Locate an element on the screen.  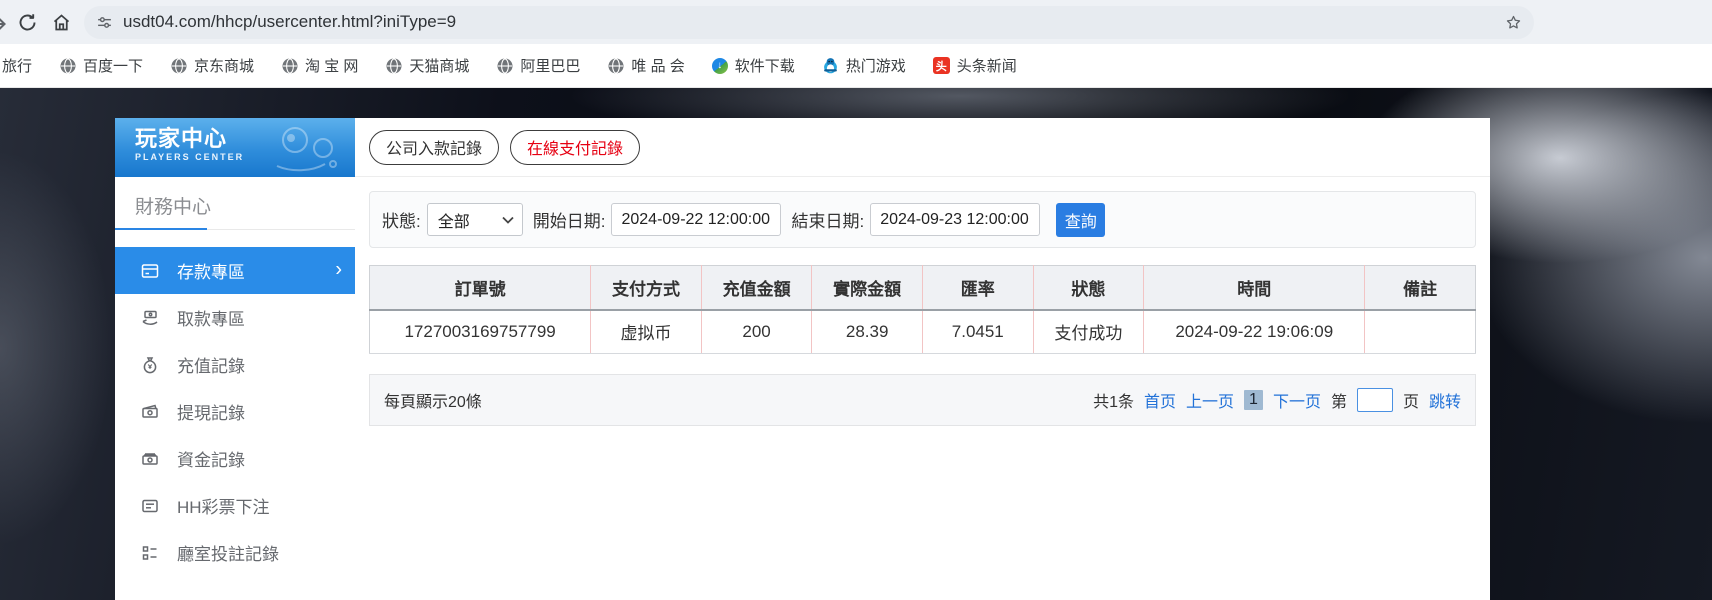
bookmark-label: 热门游戏 is located at coordinates (875, 66).